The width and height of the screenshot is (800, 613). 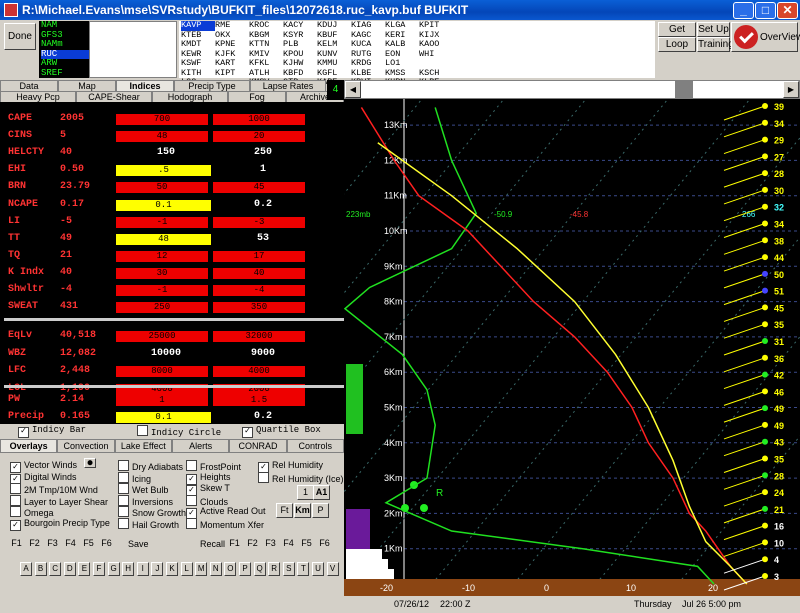 What do you see at coordinates (288, 569) in the screenshot?
I see `letter-button-s: S` at bounding box center [288, 569].